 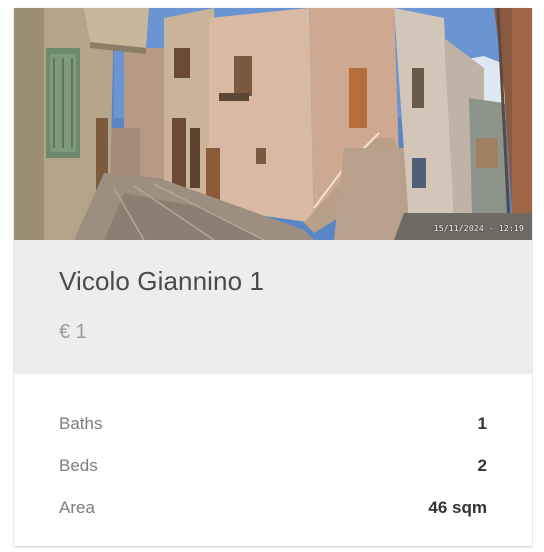 I want to click on detail-row-baths: Baths 1, so click(x=273, y=426).